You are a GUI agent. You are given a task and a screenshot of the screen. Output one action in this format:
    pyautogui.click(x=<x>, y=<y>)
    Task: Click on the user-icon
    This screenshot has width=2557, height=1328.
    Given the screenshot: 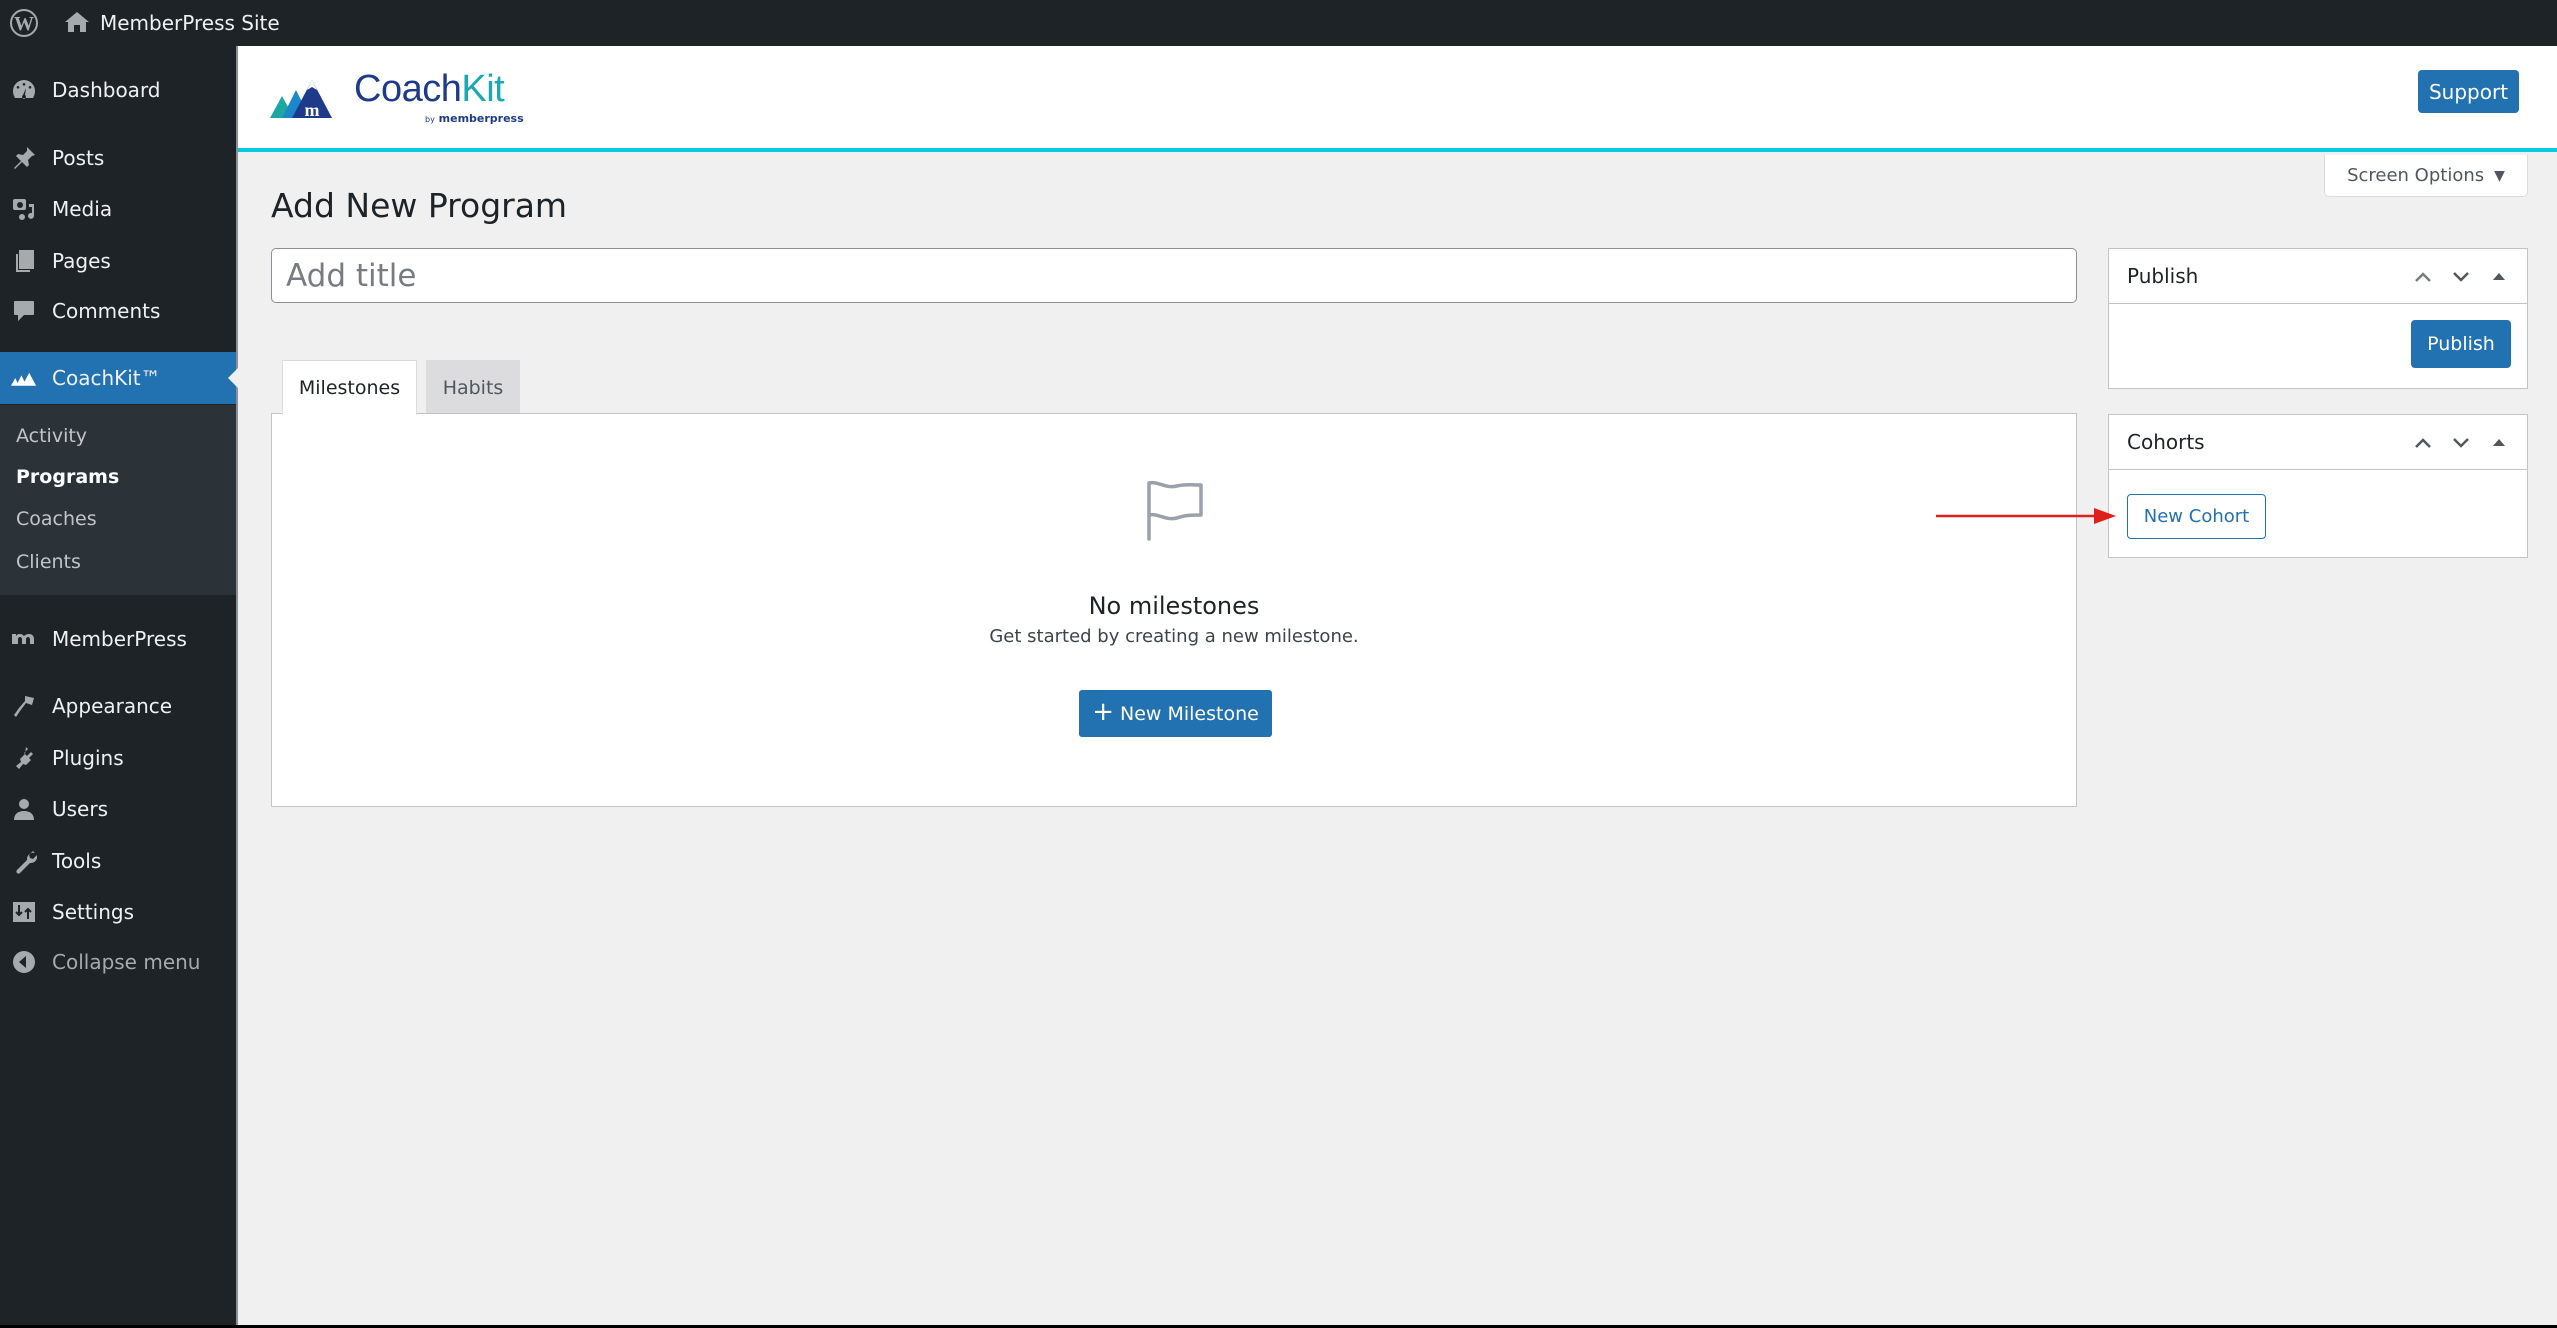 What is the action you would take?
    pyautogui.click(x=24, y=809)
    